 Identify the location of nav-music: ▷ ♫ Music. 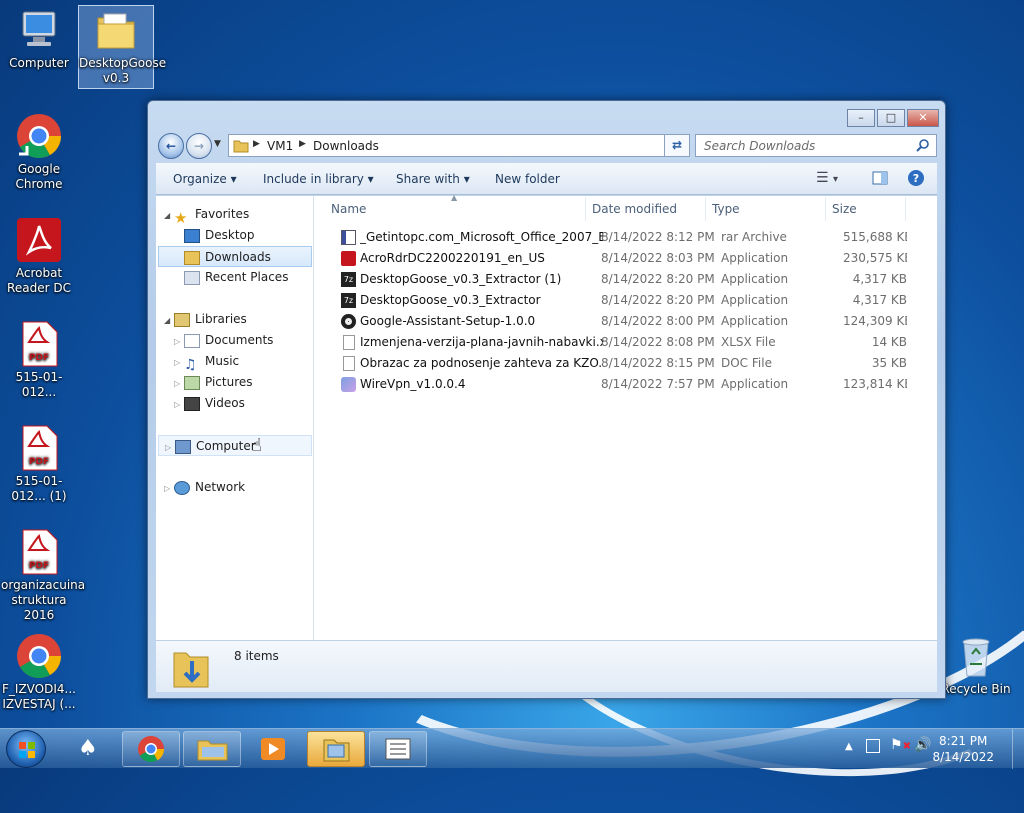
(206, 362).